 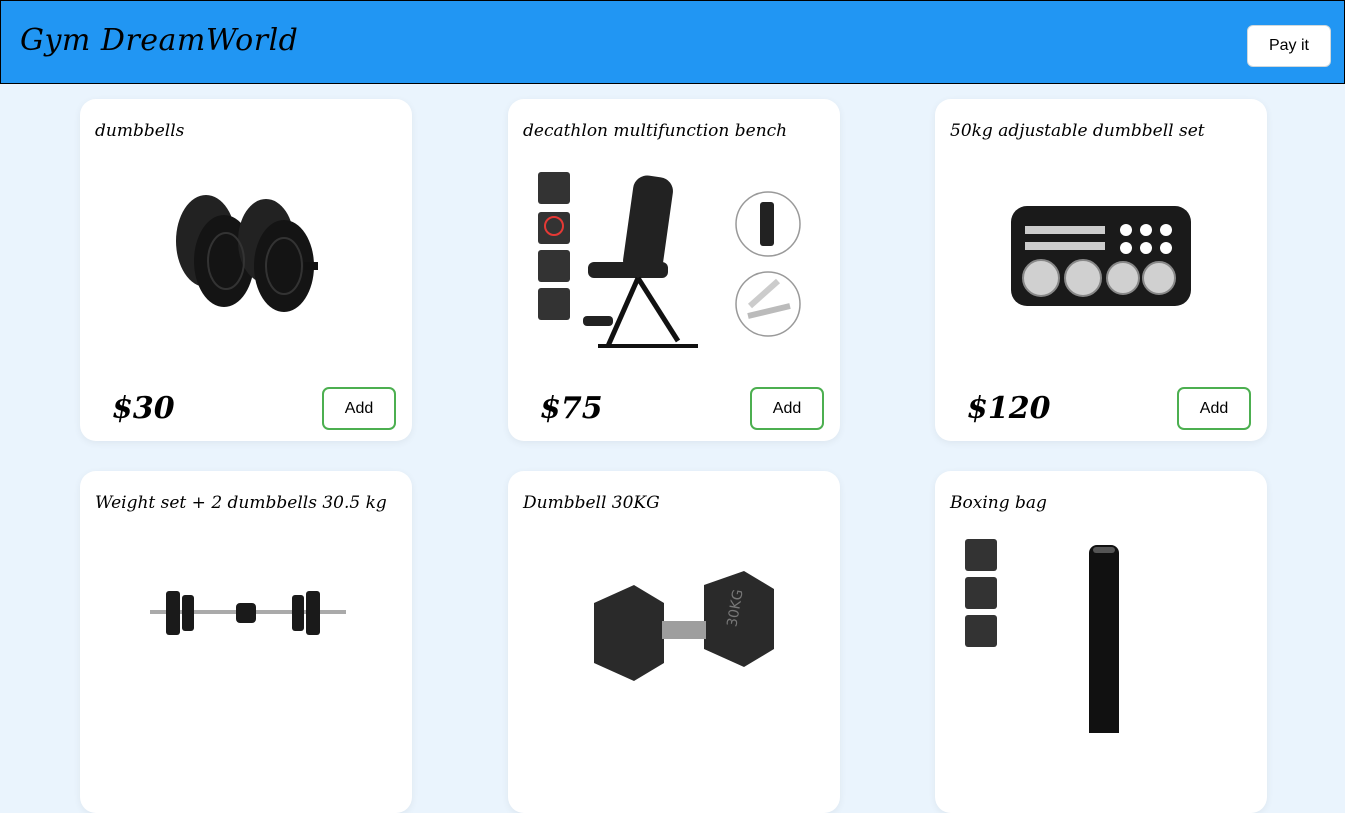 I want to click on product-title: Dumbbell 30KG, so click(x=591, y=503).